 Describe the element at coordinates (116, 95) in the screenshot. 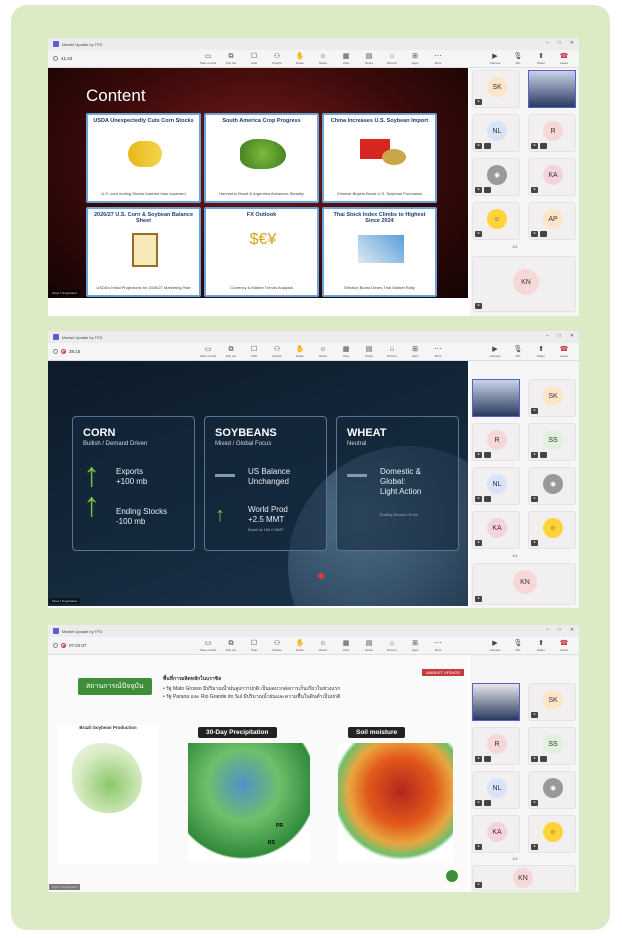

I see `slide-title: Content` at that location.